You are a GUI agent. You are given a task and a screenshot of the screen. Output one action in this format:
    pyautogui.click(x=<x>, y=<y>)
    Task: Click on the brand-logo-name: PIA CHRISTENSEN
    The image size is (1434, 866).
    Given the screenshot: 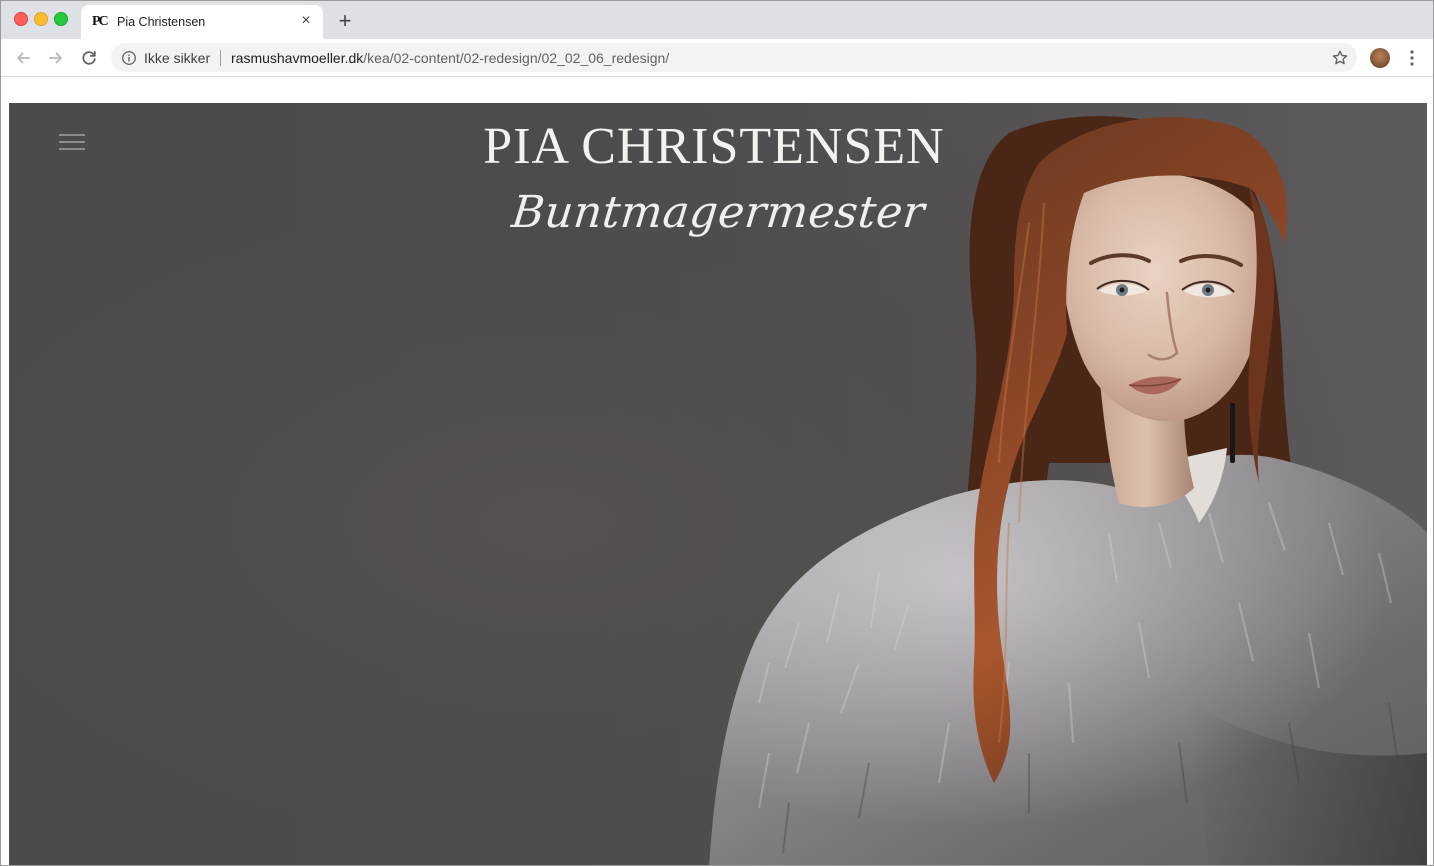 What is the action you would take?
    pyautogui.click(x=718, y=147)
    